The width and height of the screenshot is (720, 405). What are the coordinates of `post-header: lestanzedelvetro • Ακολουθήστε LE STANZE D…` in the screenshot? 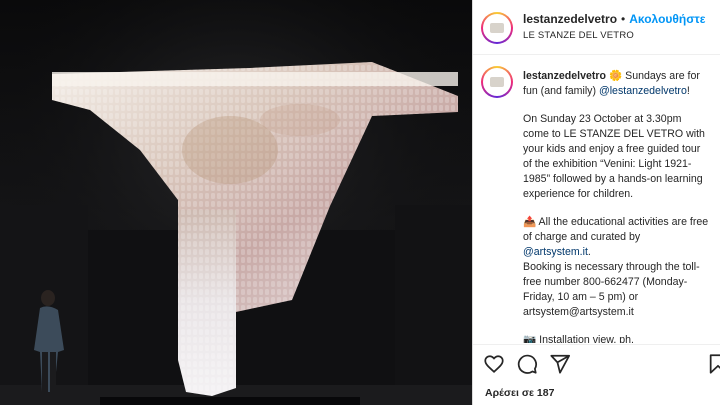 It's located at (596, 27).